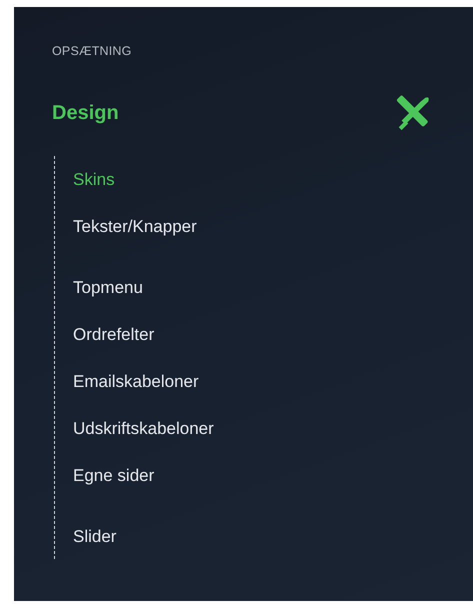  I want to click on menu-item: Skins, so click(94, 180).